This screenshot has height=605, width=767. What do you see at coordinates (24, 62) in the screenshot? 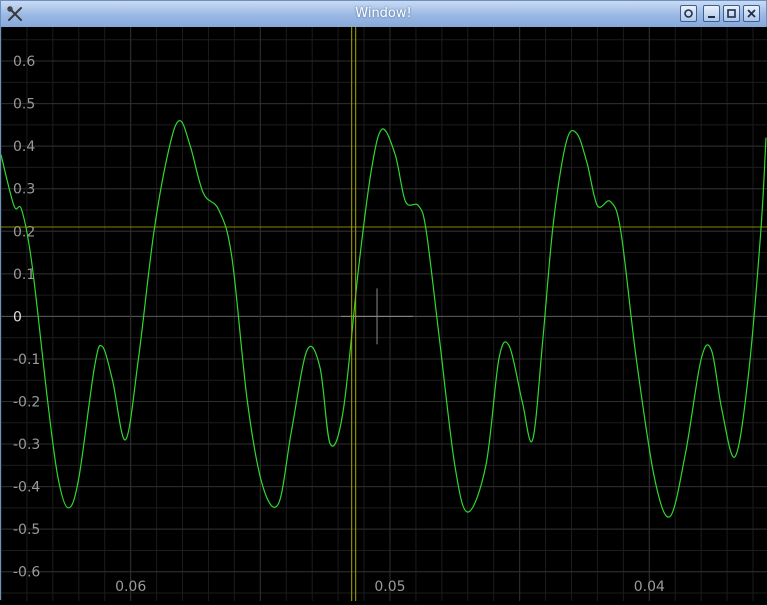
I see `y-tick-label: 0.6` at bounding box center [24, 62].